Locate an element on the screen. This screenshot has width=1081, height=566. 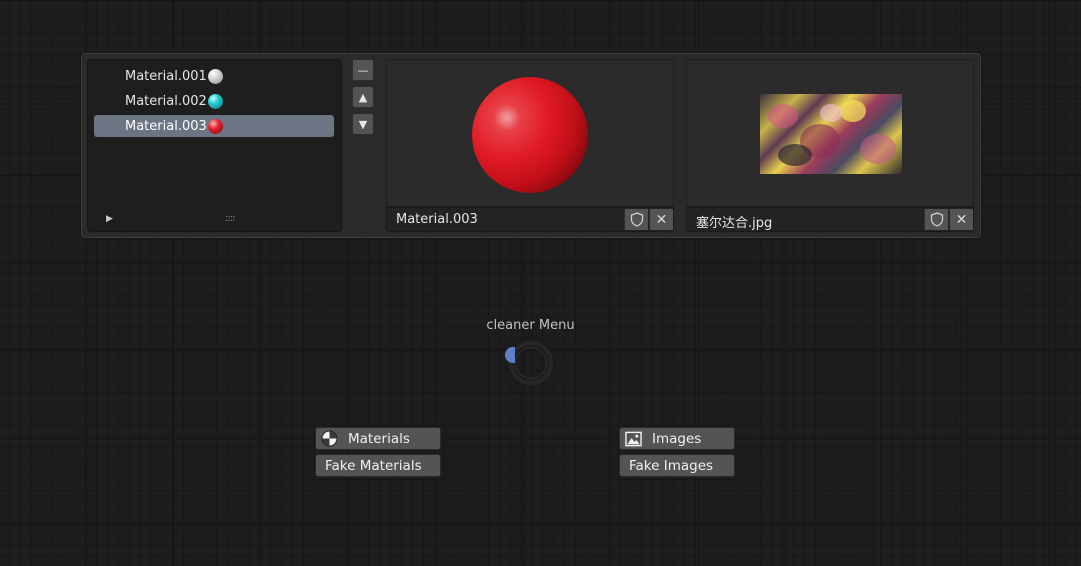
materials-button: Materials is located at coordinates (378, 438).